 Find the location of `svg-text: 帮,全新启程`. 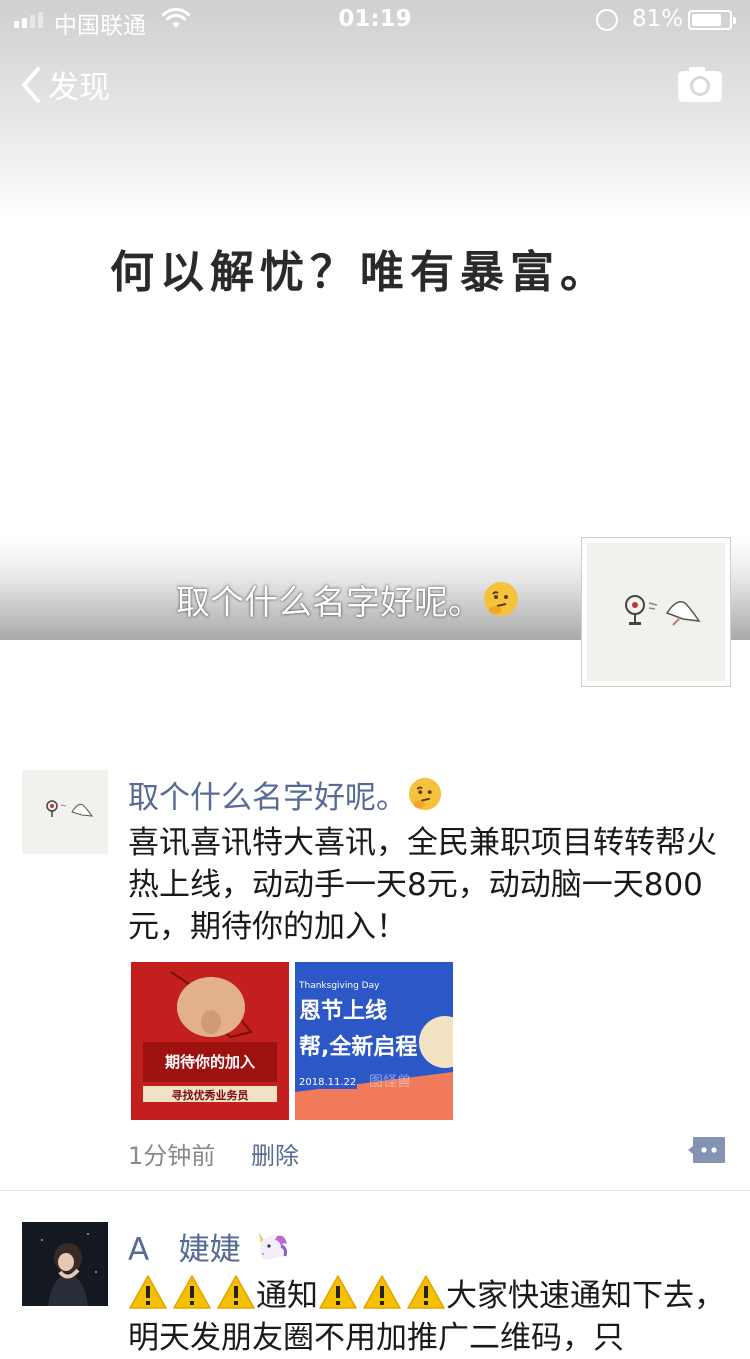

svg-text: 帮,全新启程 is located at coordinates (358, 1047).